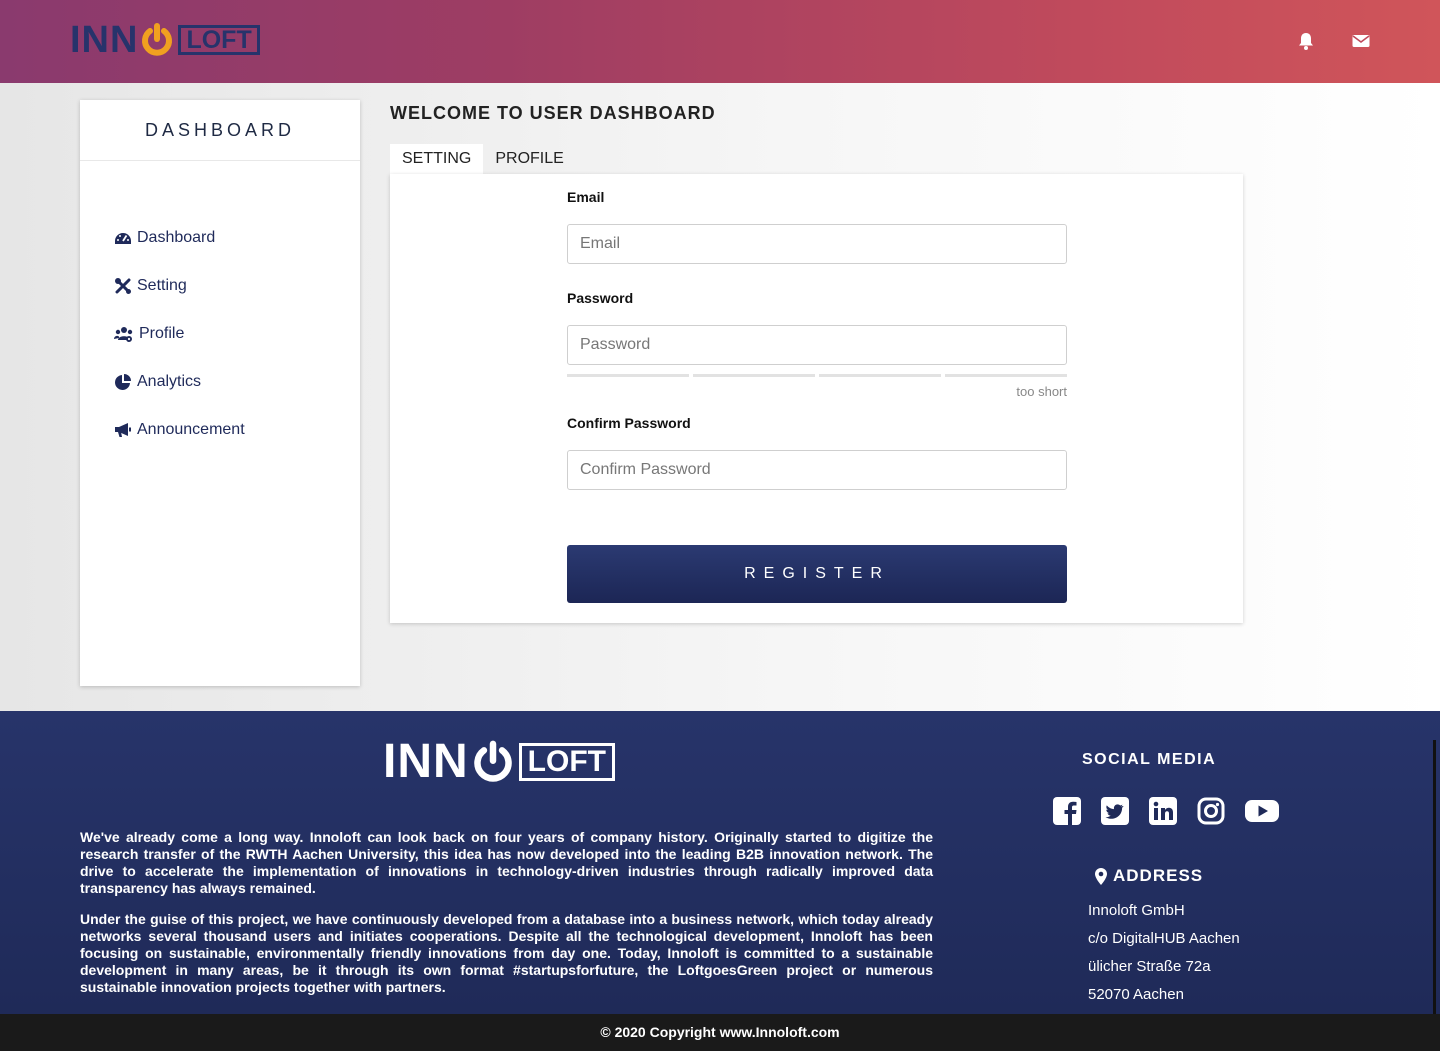  I want to click on sidebar-item-analytics: Analytics, so click(179, 382).